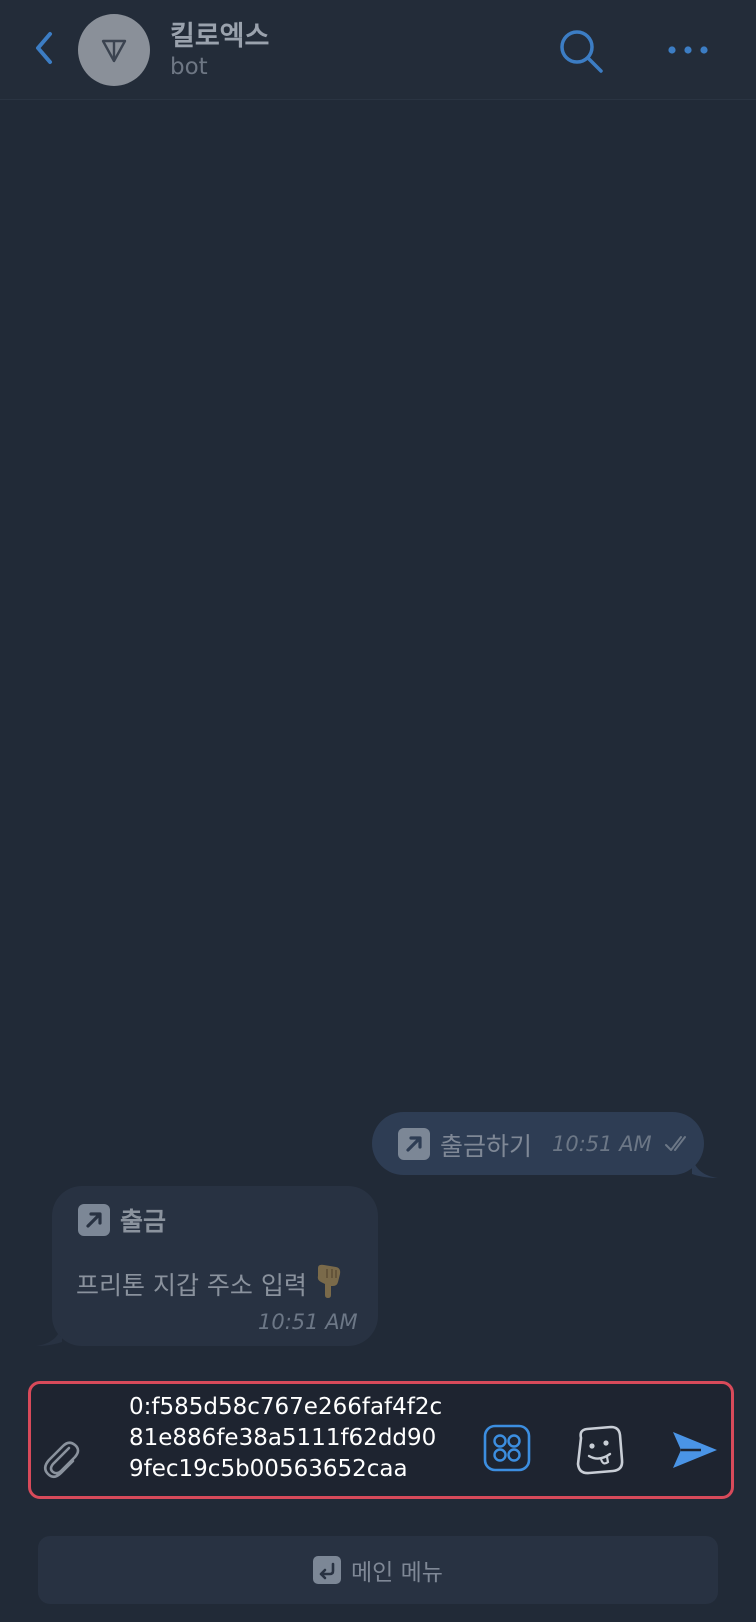 The width and height of the screenshot is (756, 1622). I want to click on more-options-button, so click(688, 50).